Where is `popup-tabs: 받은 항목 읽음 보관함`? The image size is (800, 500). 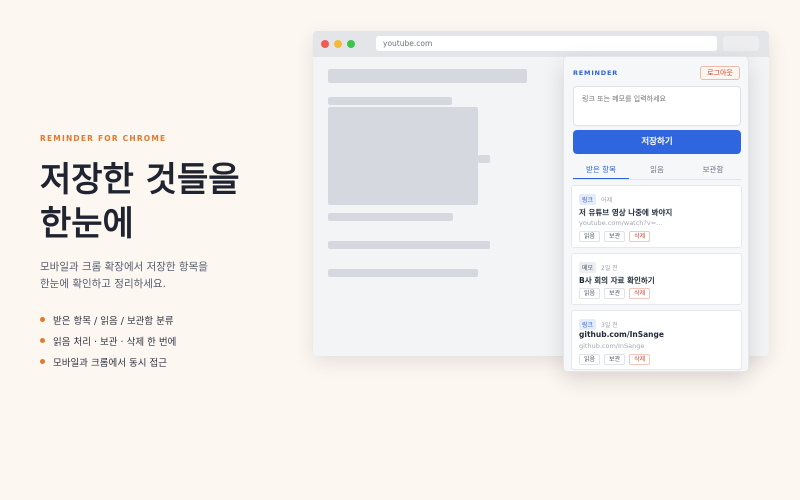
popup-tabs: 받은 항목 읽음 보관함 is located at coordinates (657, 170).